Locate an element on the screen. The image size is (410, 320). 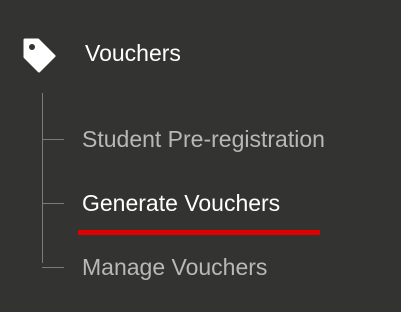
tag-icon is located at coordinates (39, 55).